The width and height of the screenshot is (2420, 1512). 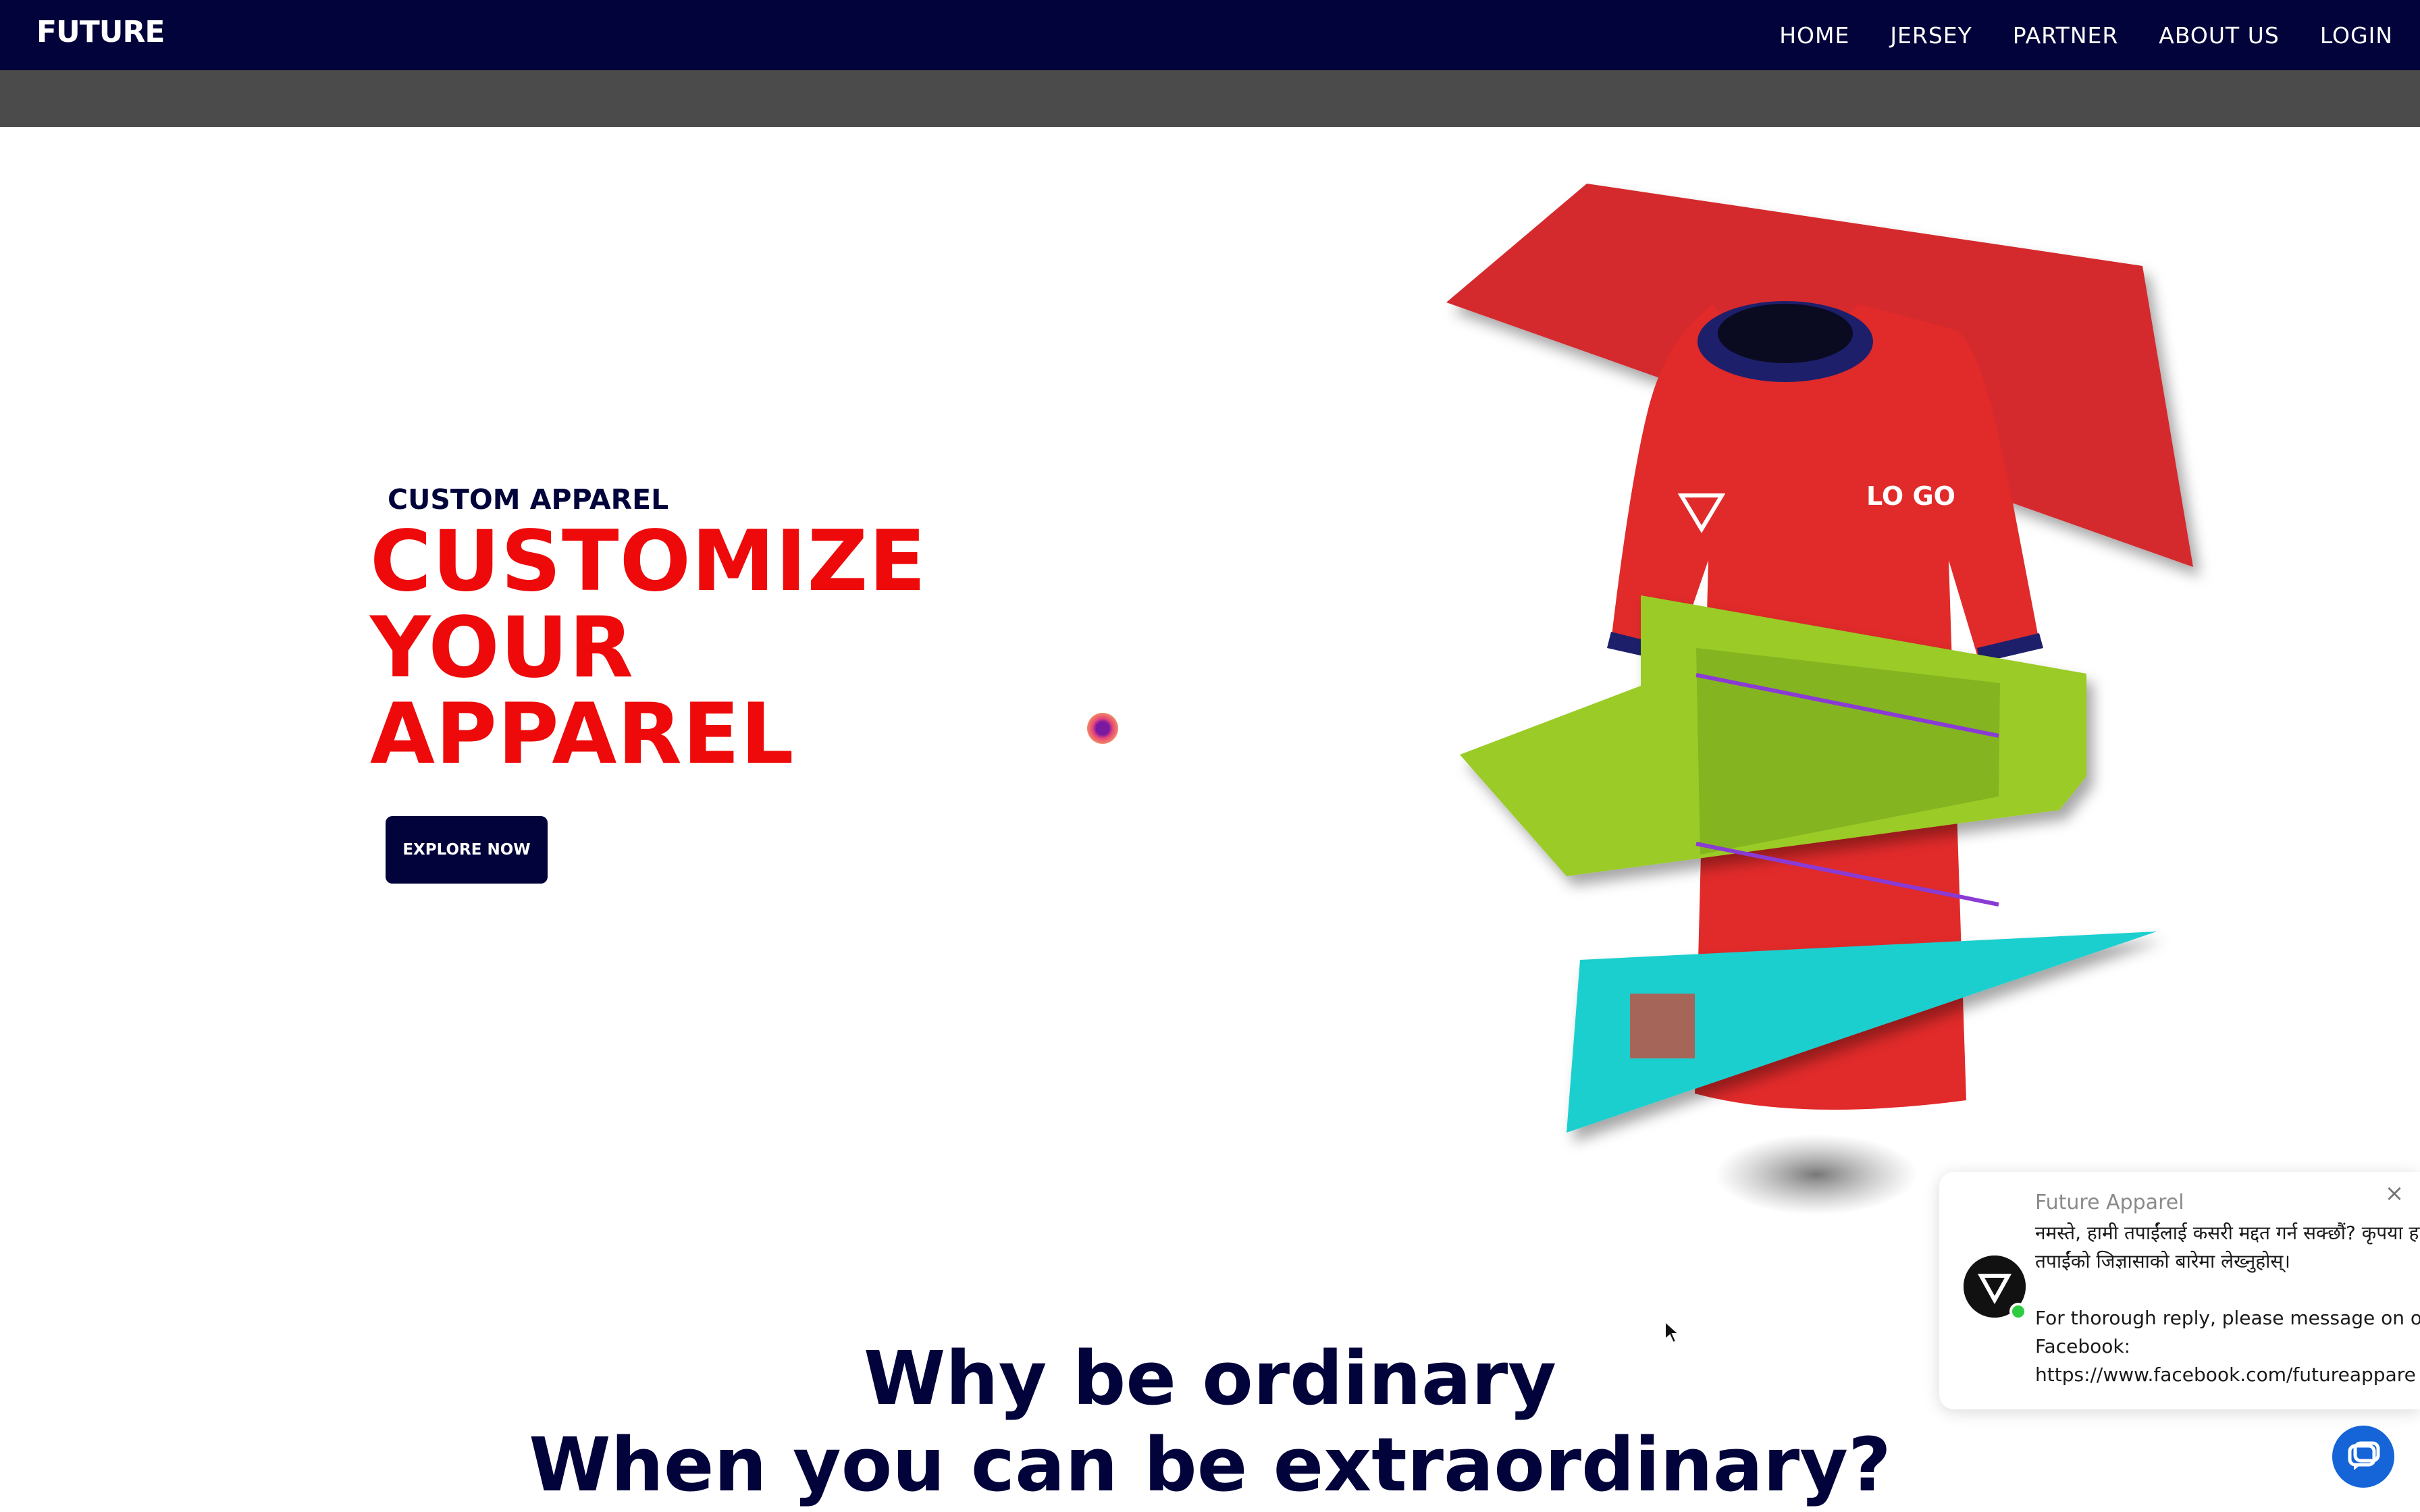 What do you see at coordinates (1785, 333) in the screenshot?
I see `jersey-collar-inner` at bounding box center [1785, 333].